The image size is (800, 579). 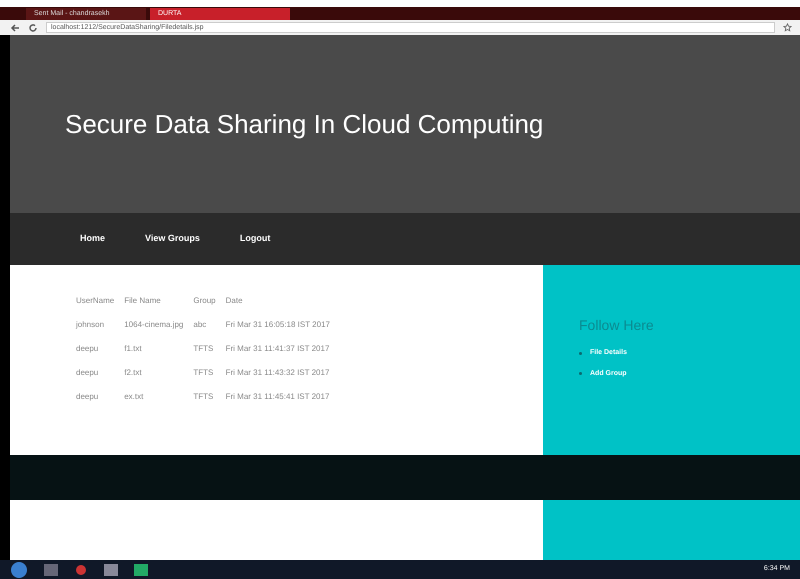 What do you see at coordinates (278, 397) in the screenshot?
I see `table-cell-text: Fri Mar 31 11:45:41 IST 2017` at bounding box center [278, 397].